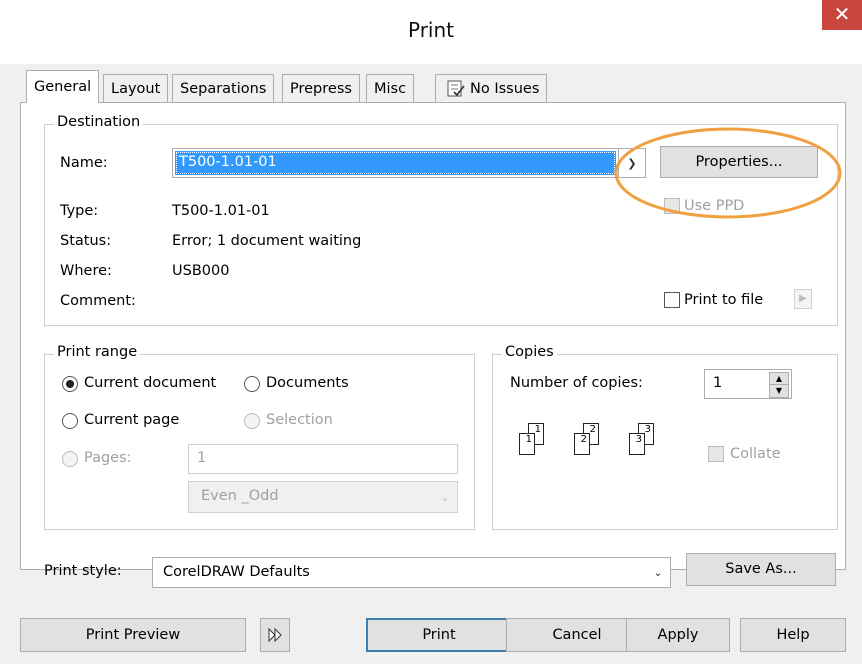  Describe the element at coordinates (252, 421) in the screenshot. I see `selection-radio` at that location.